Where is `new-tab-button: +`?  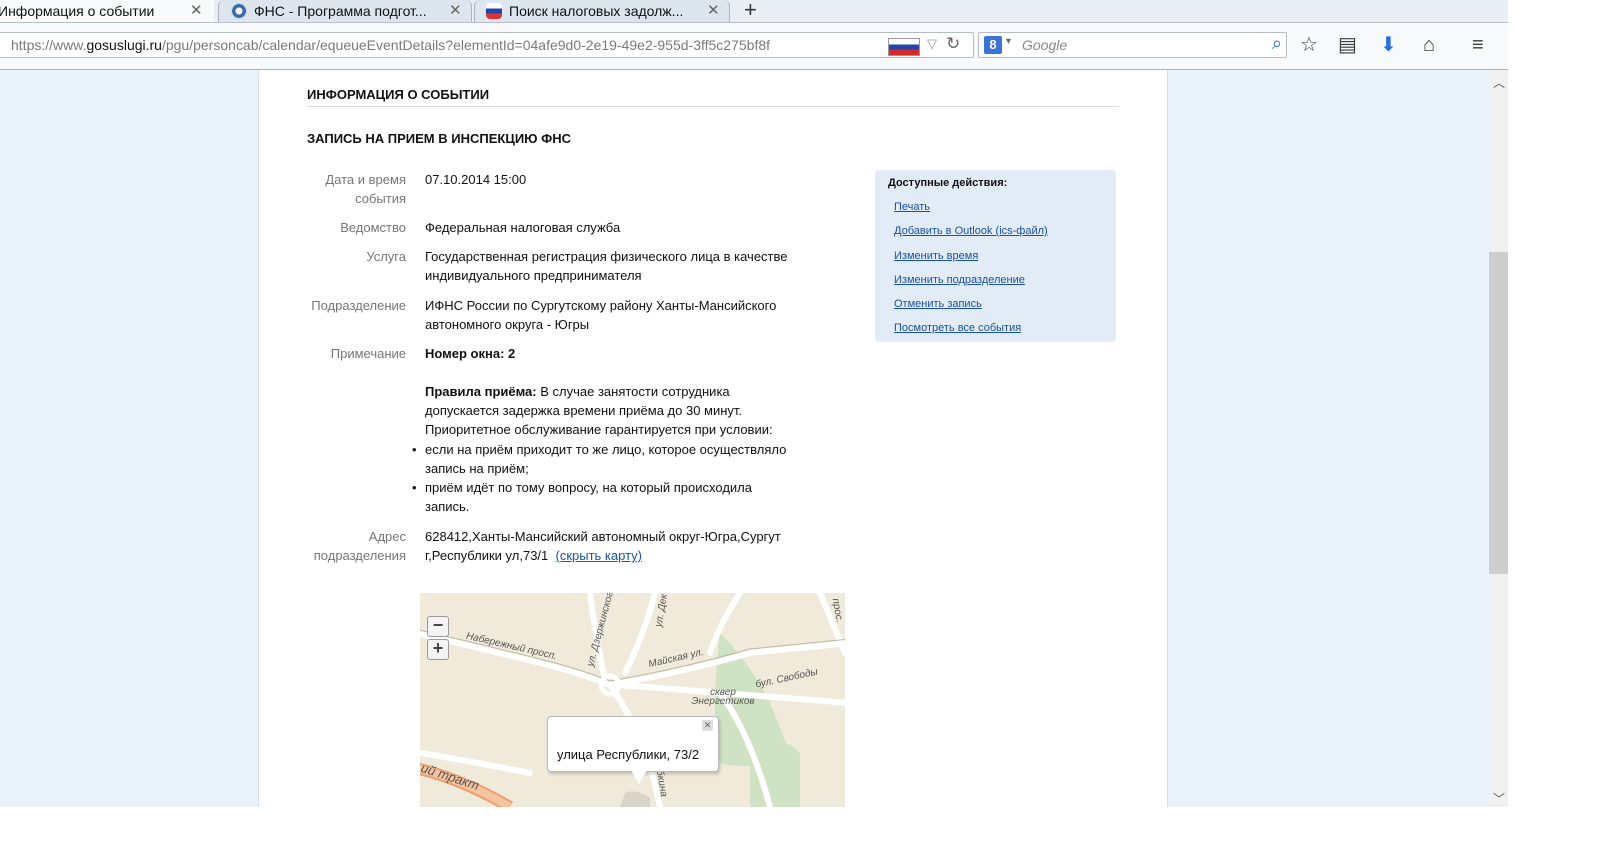
new-tab-button: + is located at coordinates (750, 11).